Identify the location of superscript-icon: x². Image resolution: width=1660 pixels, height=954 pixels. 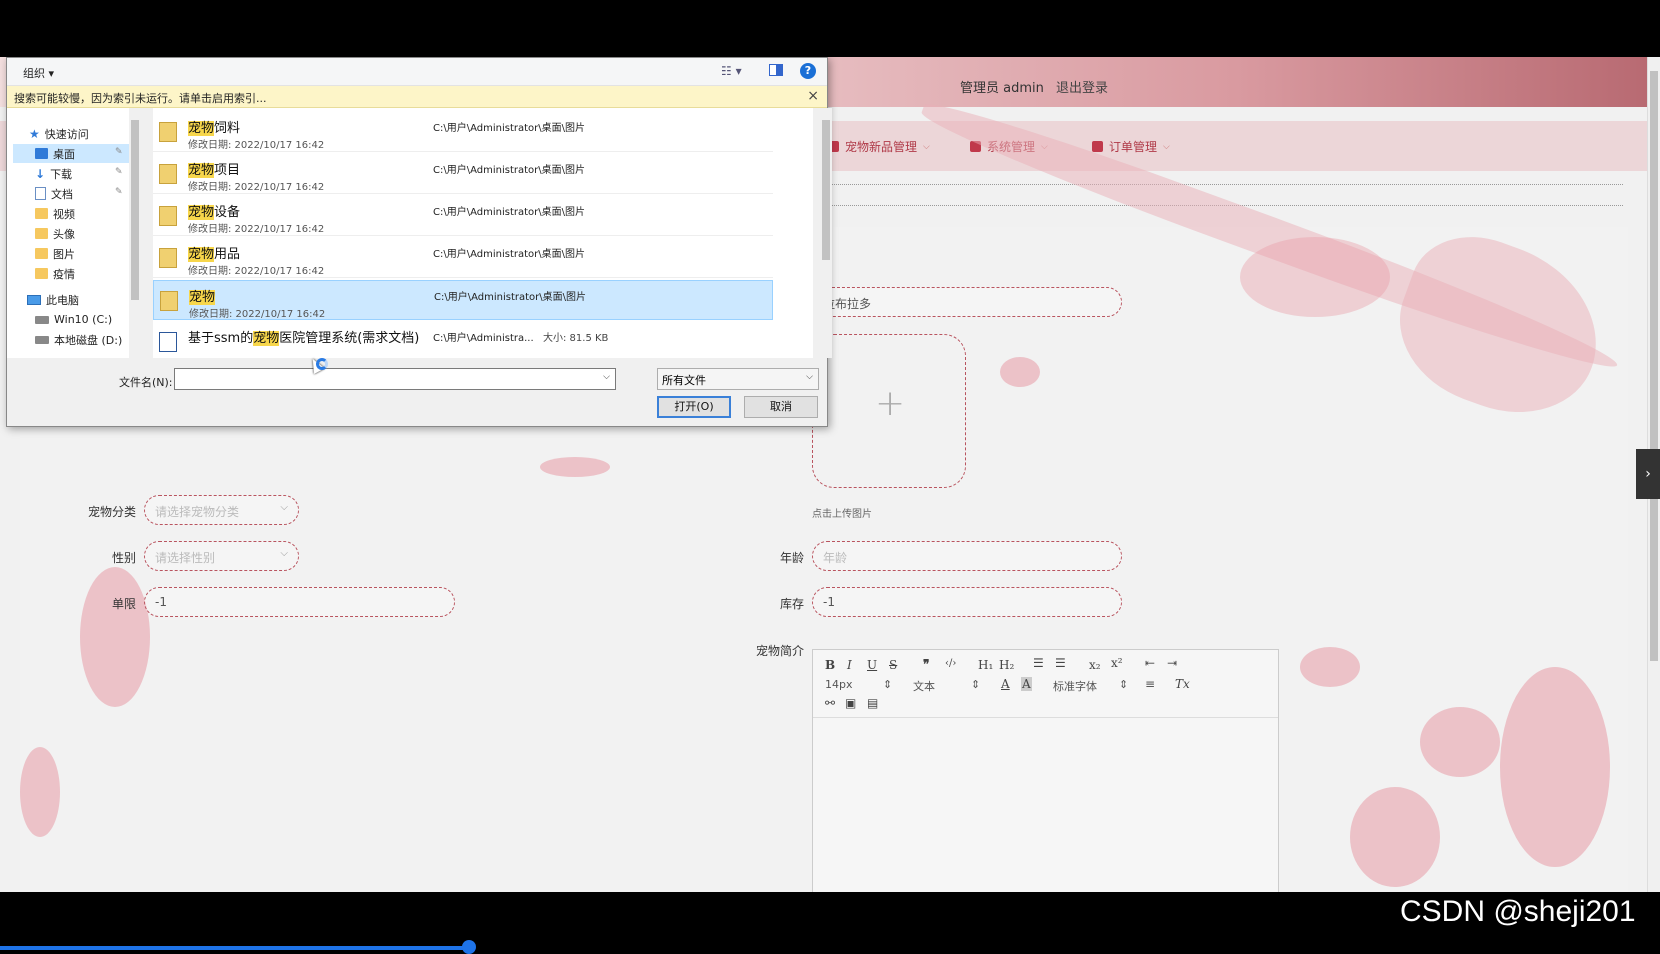
(1117, 663).